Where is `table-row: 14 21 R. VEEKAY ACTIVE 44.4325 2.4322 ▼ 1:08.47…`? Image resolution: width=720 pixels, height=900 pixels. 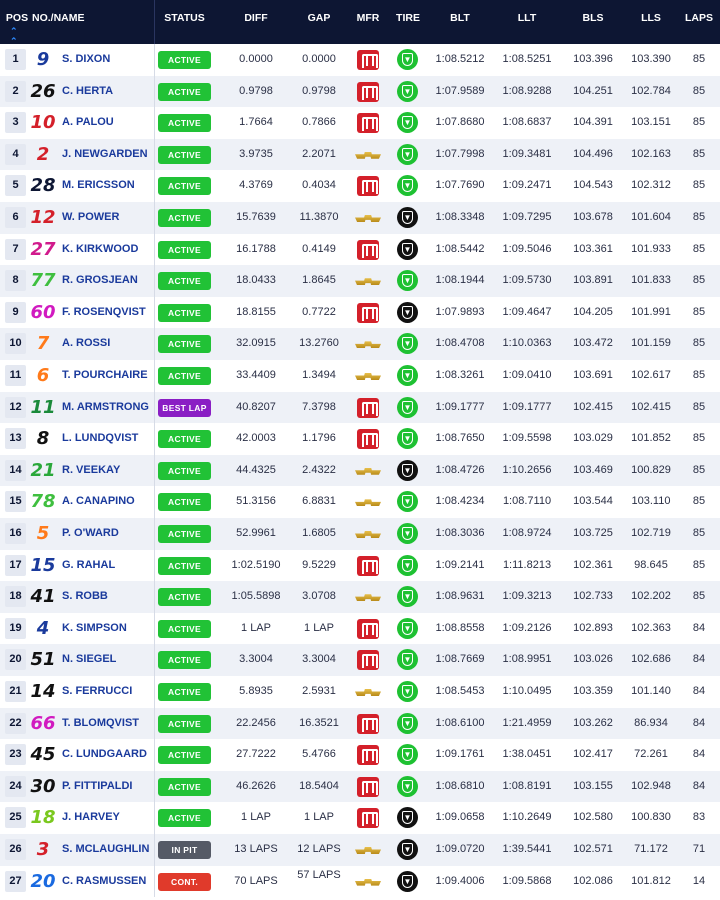
table-row: 14 21 R. VEEKAY ACTIVE 44.4325 2.4322 ▼ 1:08.47… is located at coordinates (360, 470).